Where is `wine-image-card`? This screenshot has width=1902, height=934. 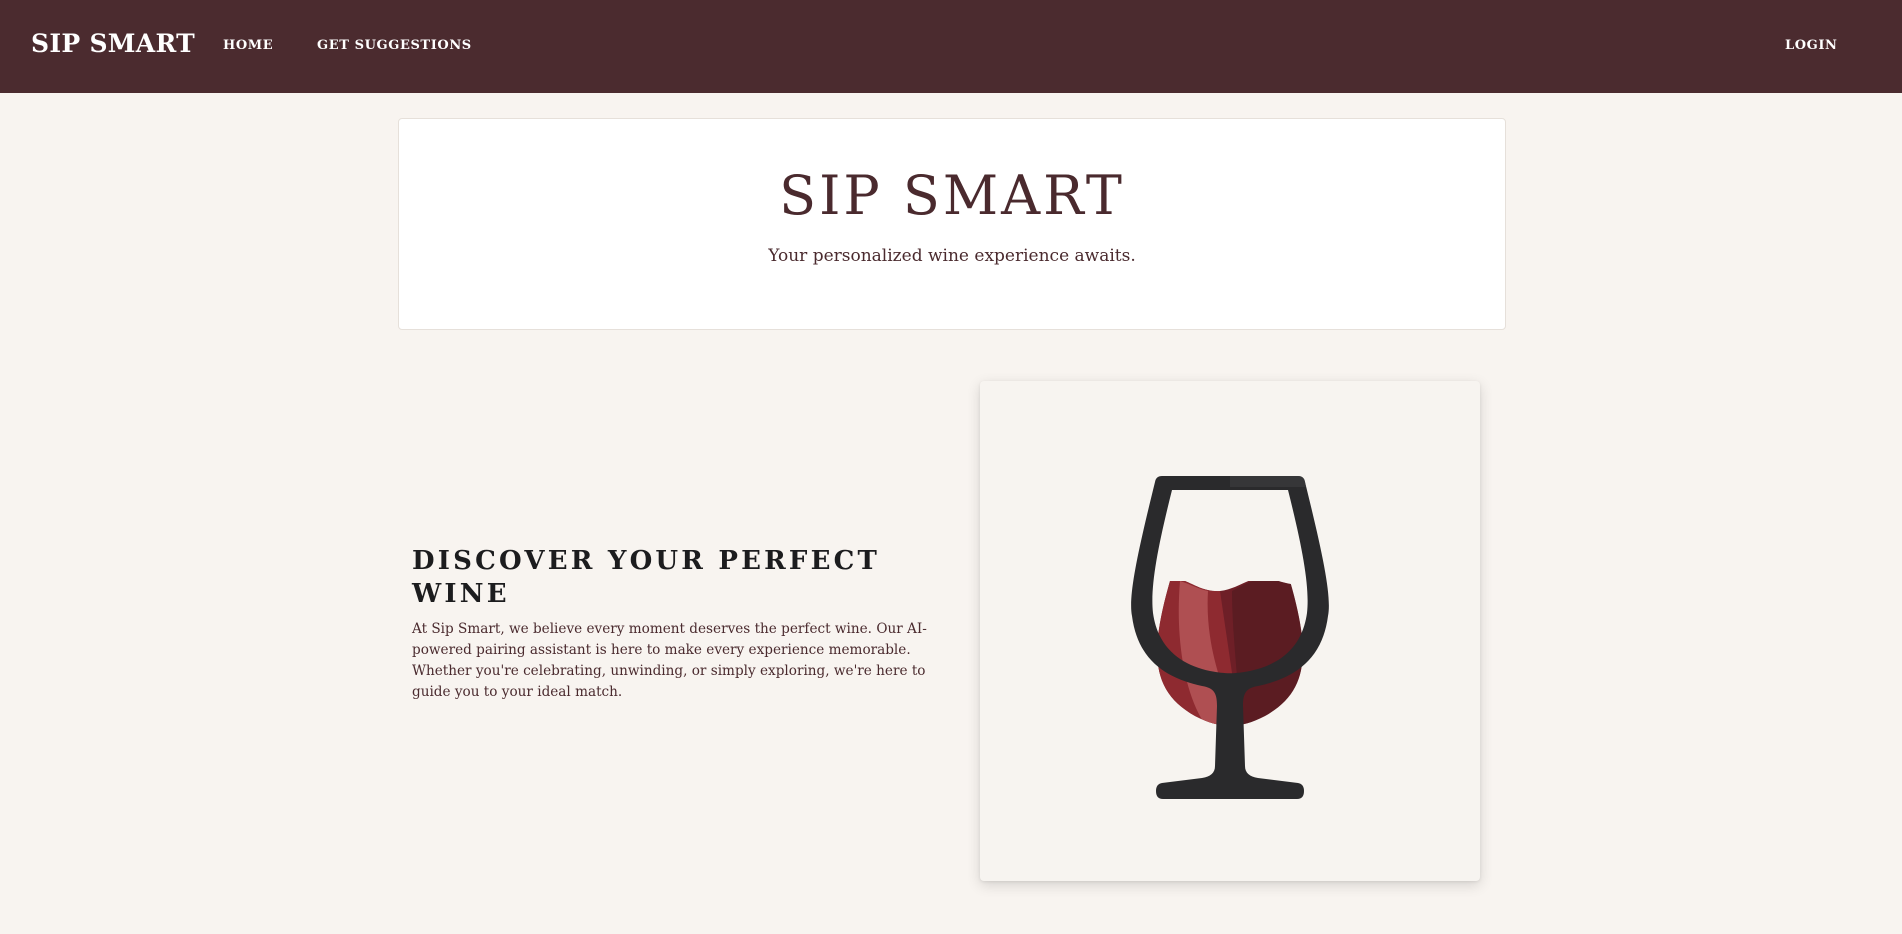 wine-image-card is located at coordinates (1230, 631).